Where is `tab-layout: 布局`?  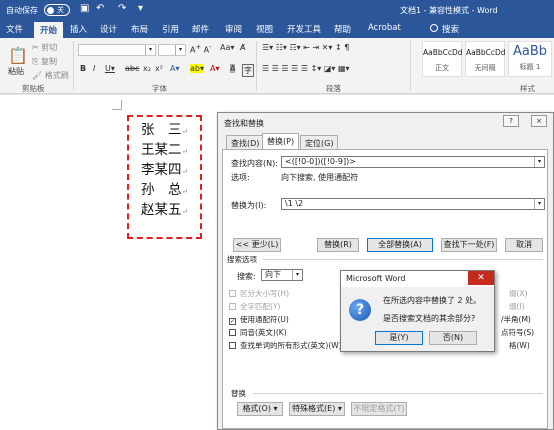
tab-layout: 布局 is located at coordinates (139, 29).